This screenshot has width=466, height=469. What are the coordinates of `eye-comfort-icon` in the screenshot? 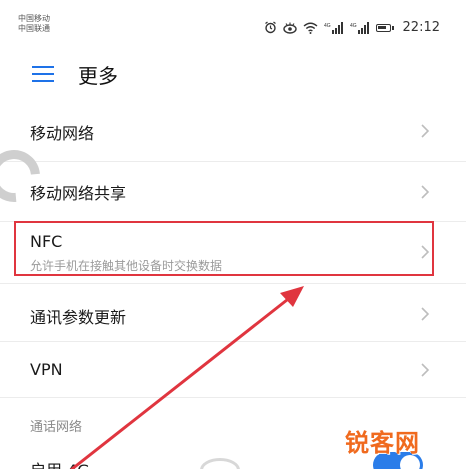 It's located at (289, 28).